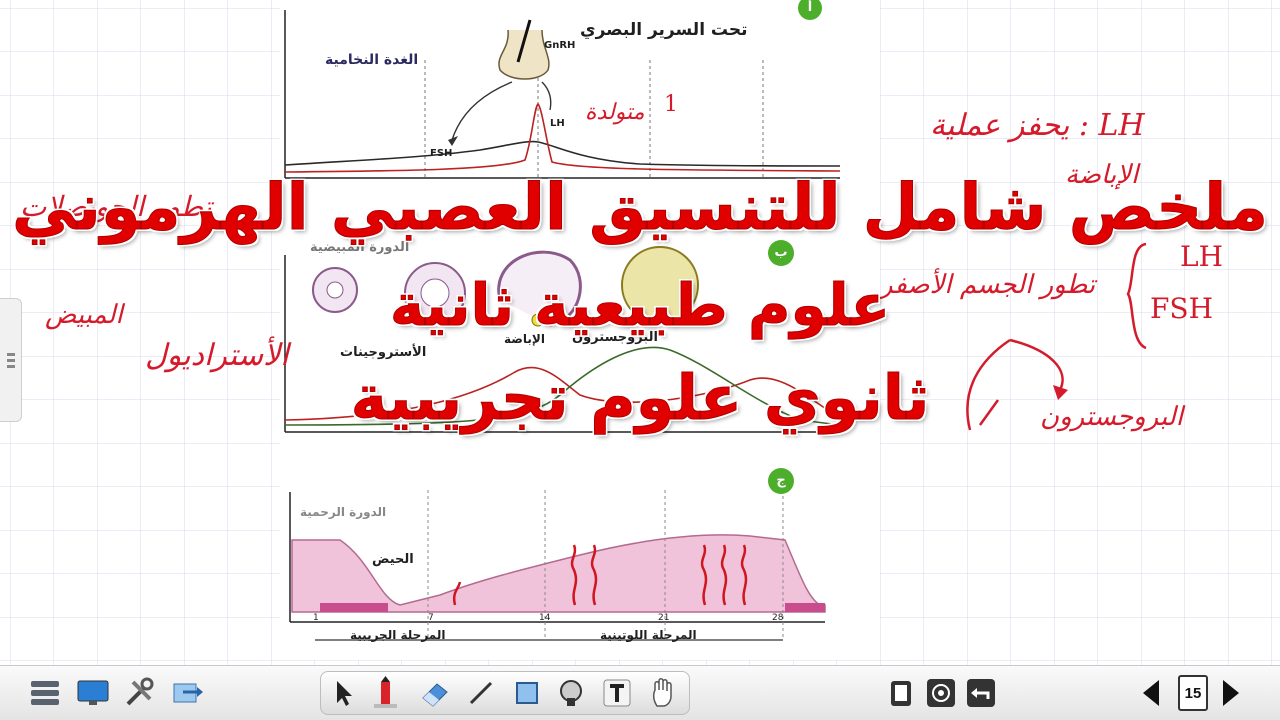  I want to click on annotation-ovulation: الإباضة, so click(1102, 175).